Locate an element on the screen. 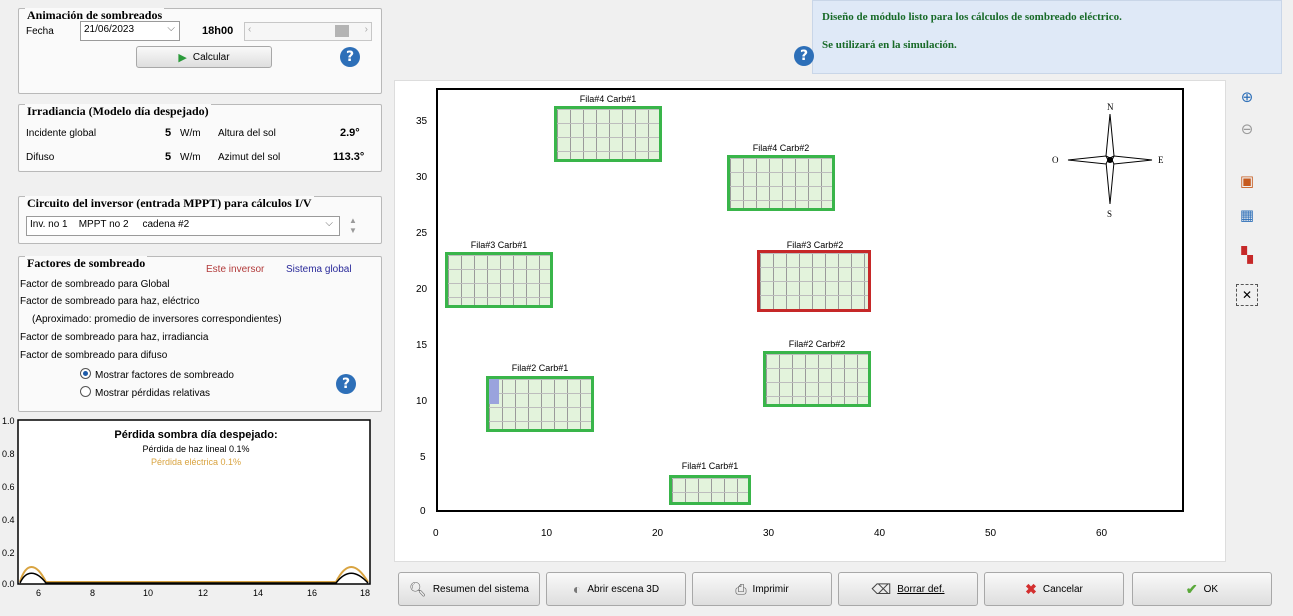  open-3d-button: ◐ Abrir escena 3D is located at coordinates (616, 589).